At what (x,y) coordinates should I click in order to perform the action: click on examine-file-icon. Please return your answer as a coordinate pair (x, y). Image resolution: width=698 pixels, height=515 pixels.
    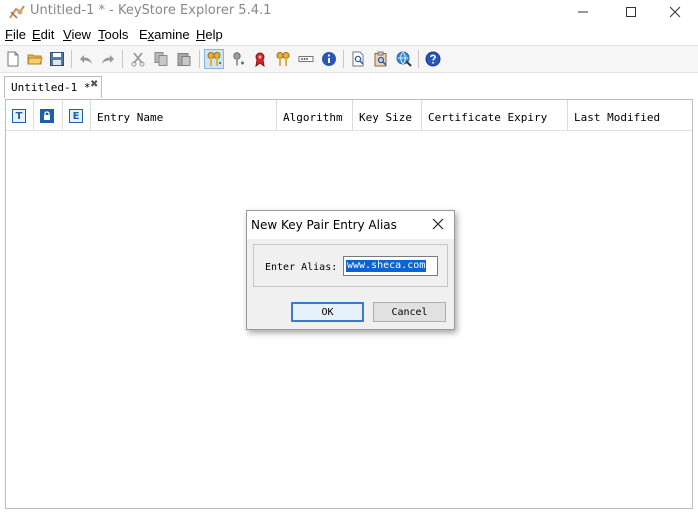
    Looking at the image, I should click on (358, 59).